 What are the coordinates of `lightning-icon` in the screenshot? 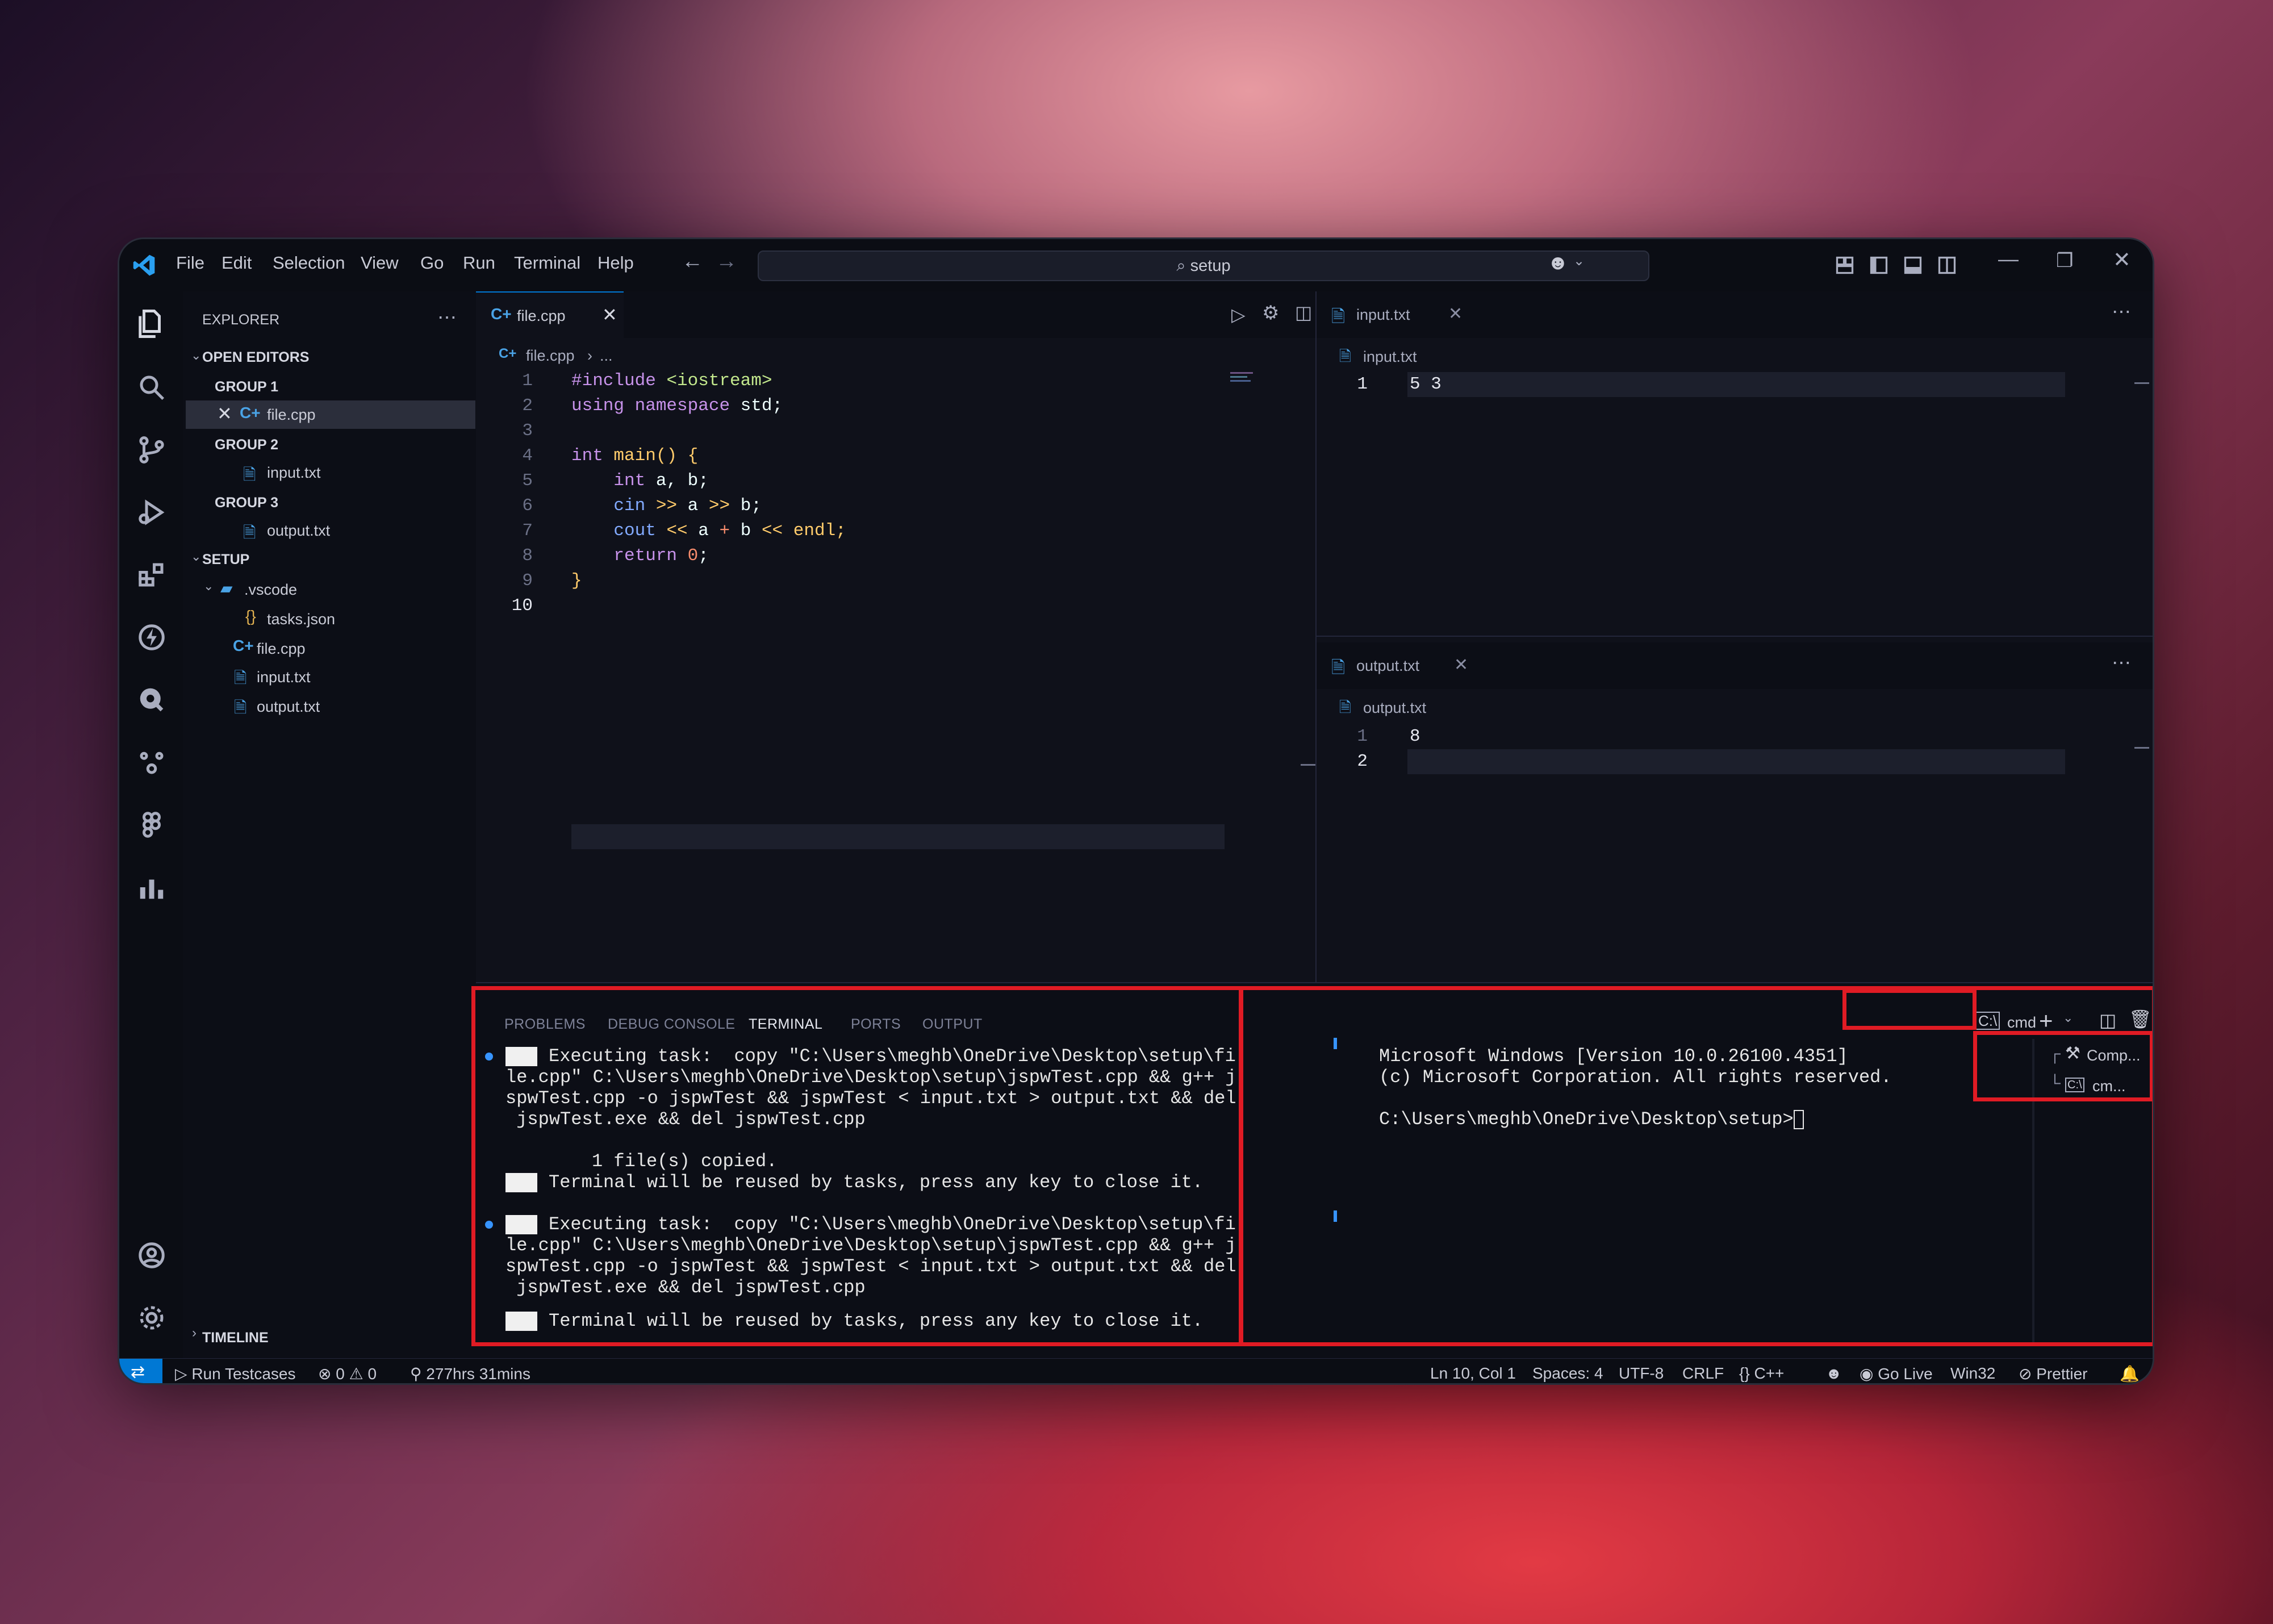 It's located at (151, 637).